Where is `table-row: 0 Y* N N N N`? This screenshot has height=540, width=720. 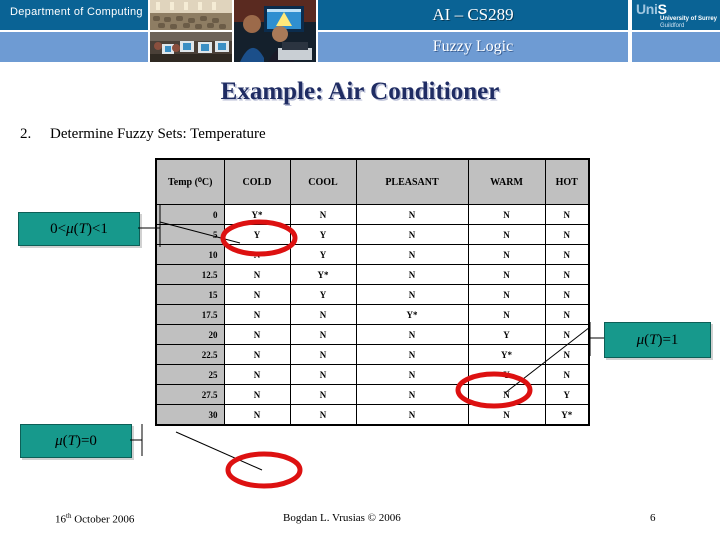 table-row: 0 Y* N N N N is located at coordinates (372, 214).